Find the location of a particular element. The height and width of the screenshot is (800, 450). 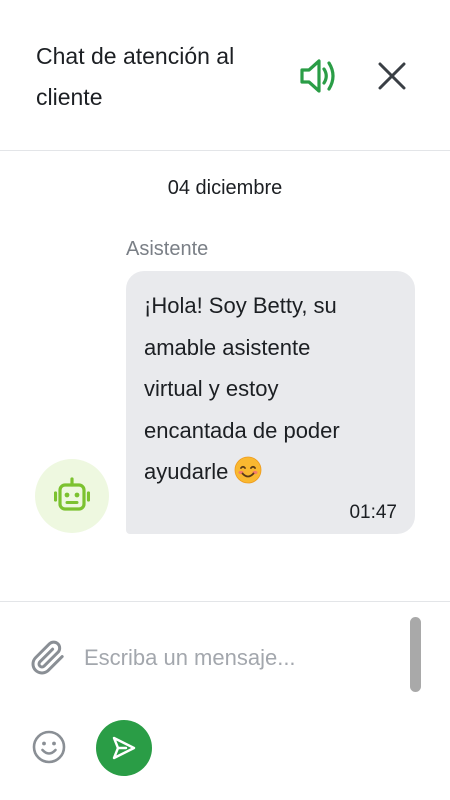

attach-button is located at coordinates (48, 658).